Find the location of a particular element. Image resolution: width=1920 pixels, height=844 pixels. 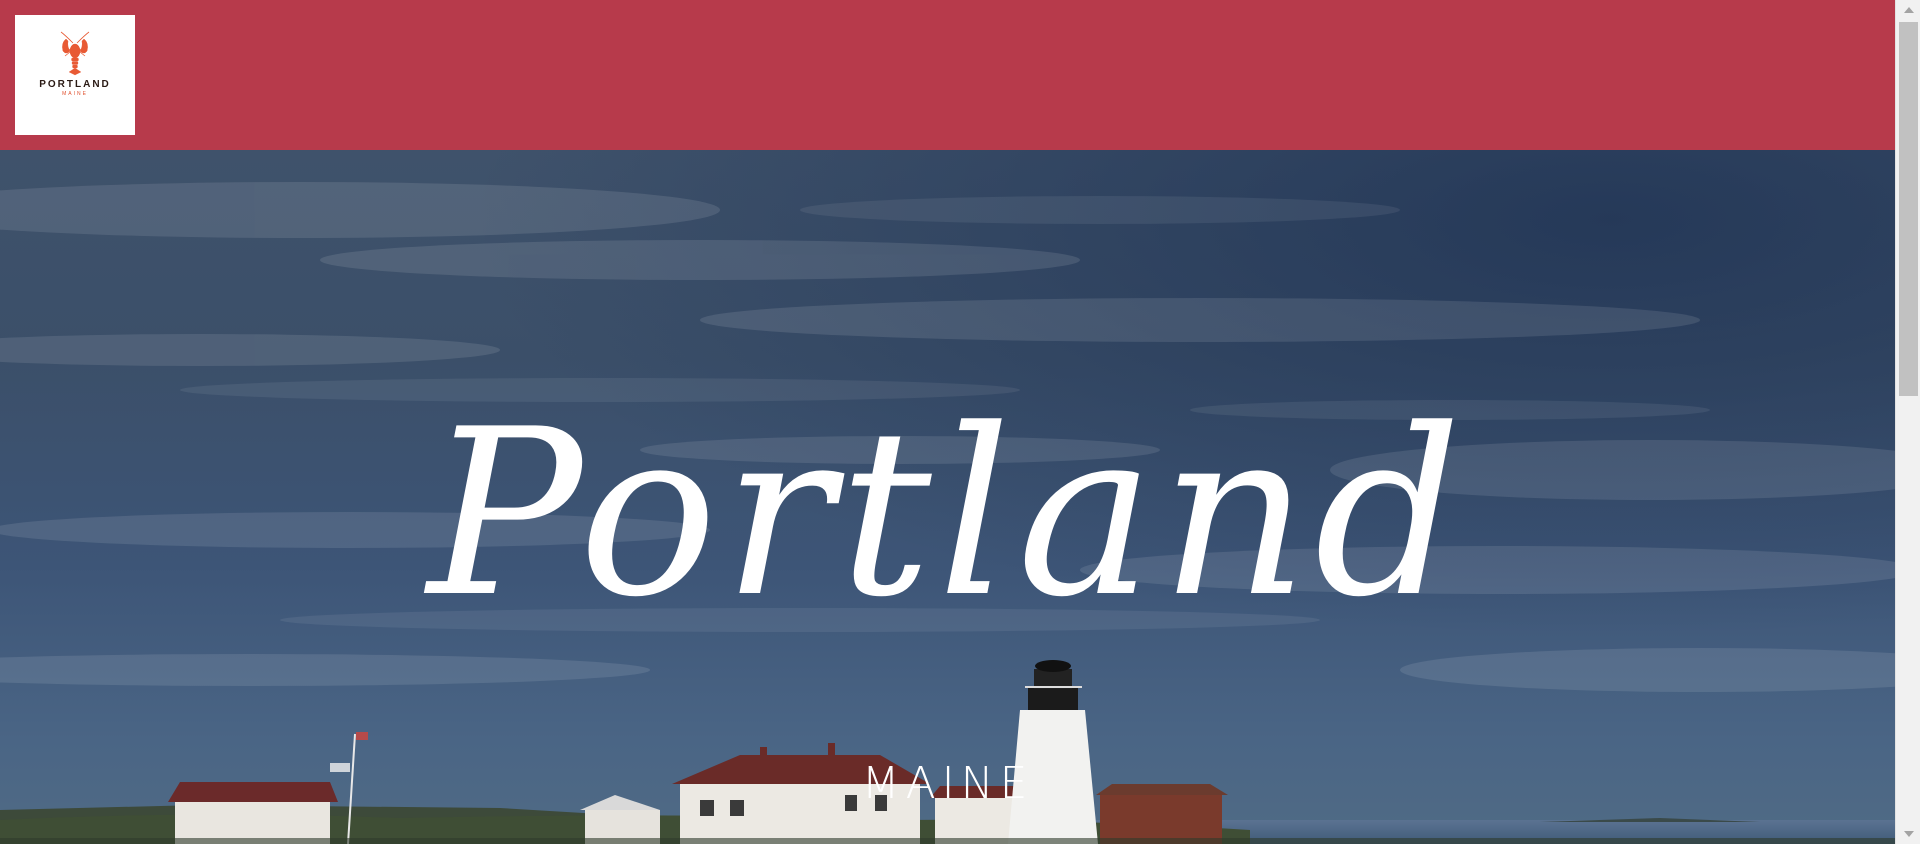

chevron-up-icon is located at coordinates (1908, 10).